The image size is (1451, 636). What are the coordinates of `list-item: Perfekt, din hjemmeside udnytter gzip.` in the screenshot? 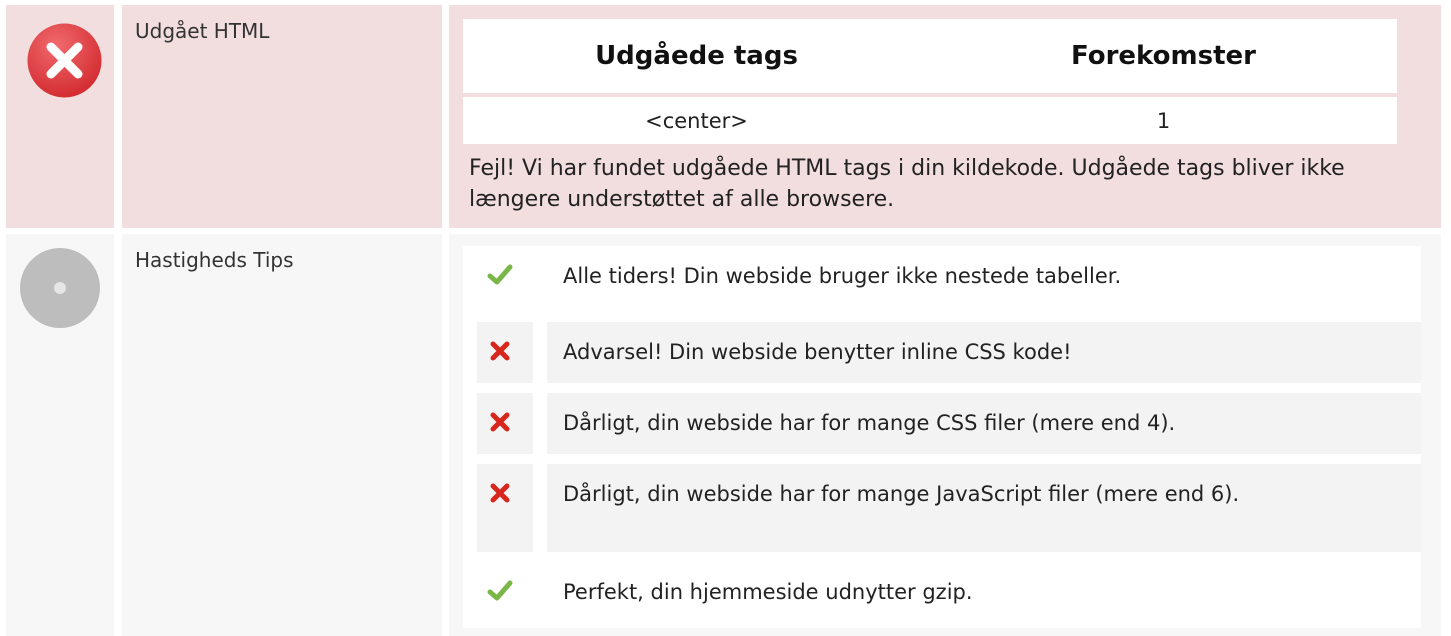 It's located at (949, 595).